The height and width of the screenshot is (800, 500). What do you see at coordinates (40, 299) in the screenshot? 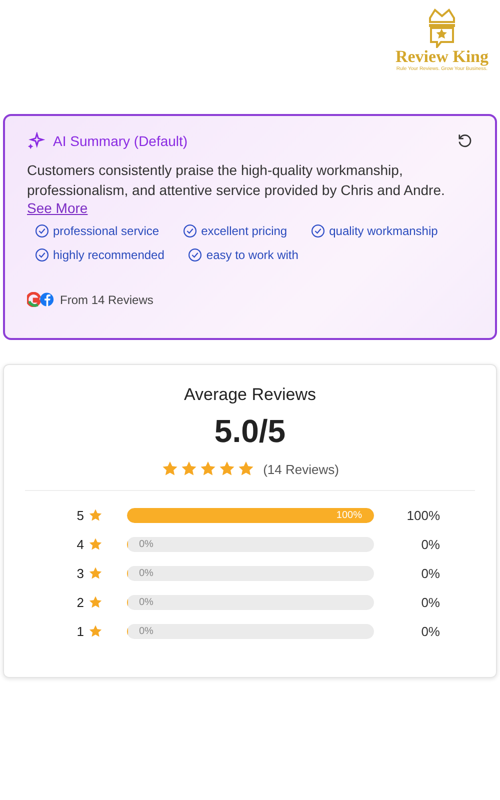
I see `google-facebook-icon` at bounding box center [40, 299].